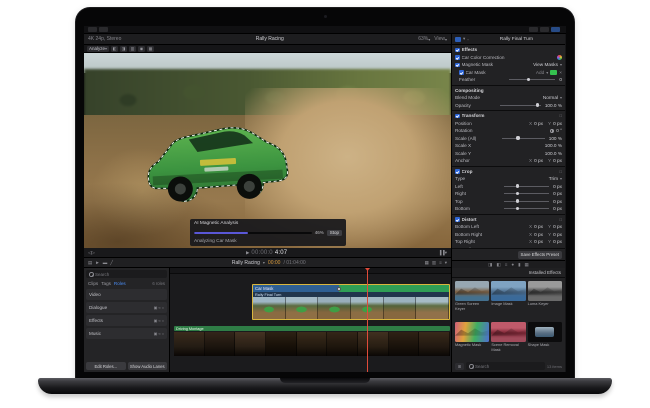 The width and height of the screenshot is (650, 408). Describe the element at coordinates (508, 65) in the screenshot. I see `inspector-row-magnetic-mask: Magnetic Mask View Masks ▾` at that location.